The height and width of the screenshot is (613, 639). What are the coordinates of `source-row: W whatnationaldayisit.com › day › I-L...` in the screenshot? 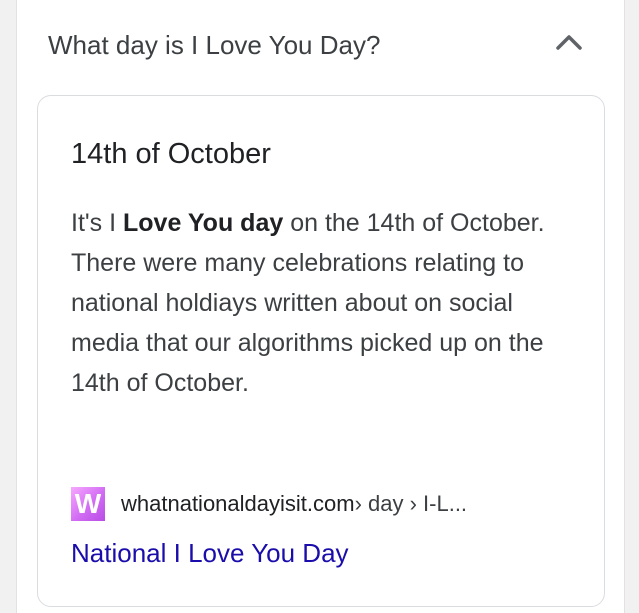 It's located at (269, 504).